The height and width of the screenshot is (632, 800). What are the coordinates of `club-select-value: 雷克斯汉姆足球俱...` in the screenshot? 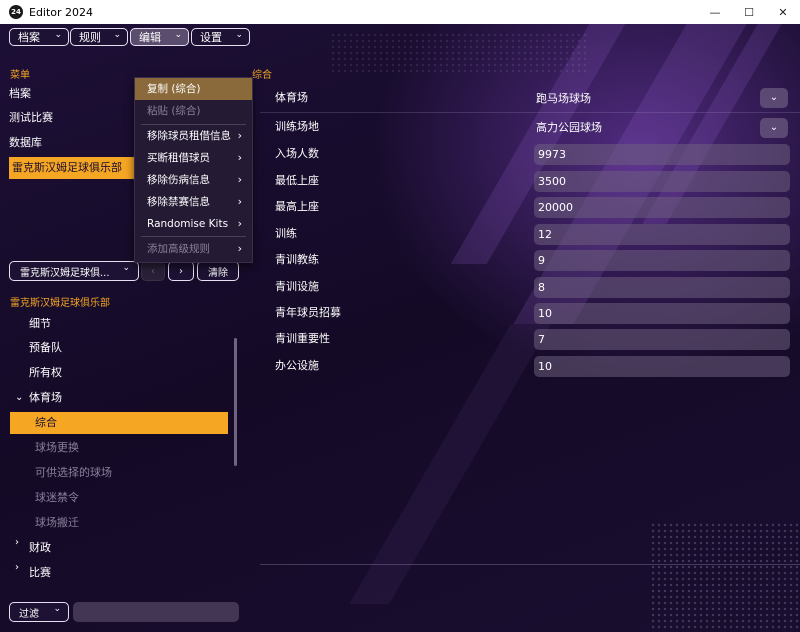 It's located at (65, 273).